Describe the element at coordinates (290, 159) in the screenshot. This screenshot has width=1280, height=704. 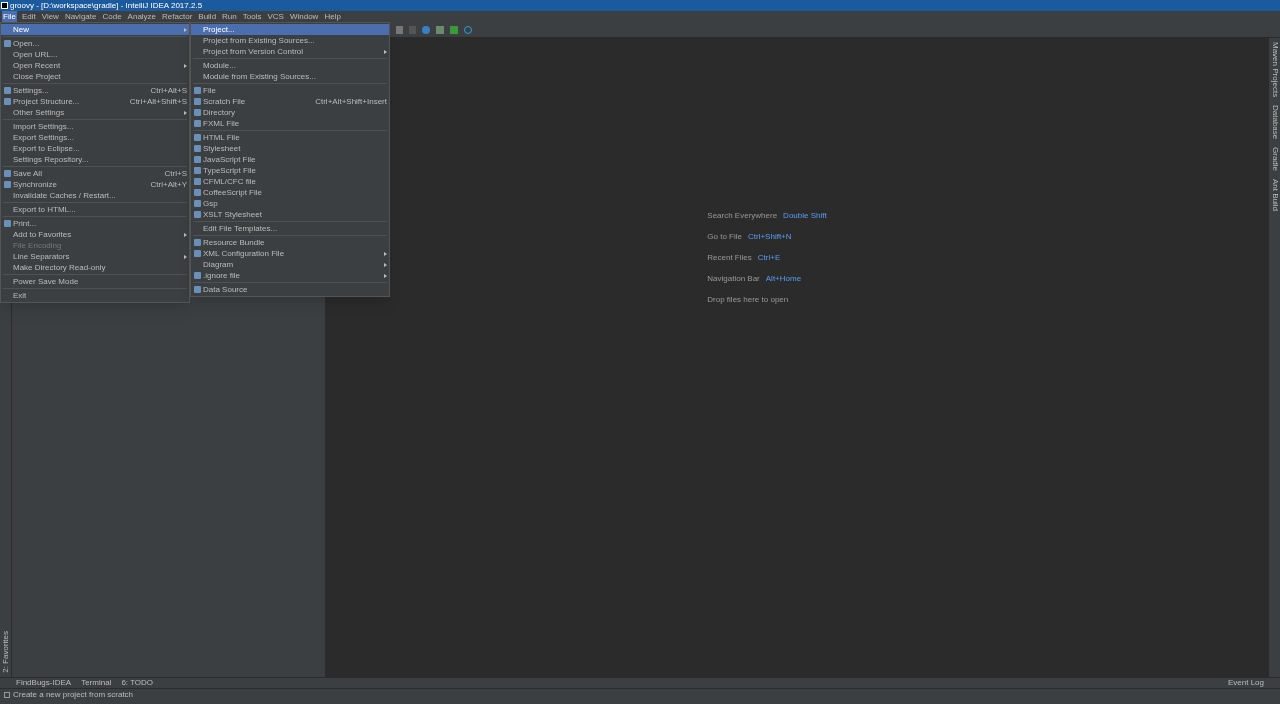
I see `menu-item: JavaScript File` at that location.